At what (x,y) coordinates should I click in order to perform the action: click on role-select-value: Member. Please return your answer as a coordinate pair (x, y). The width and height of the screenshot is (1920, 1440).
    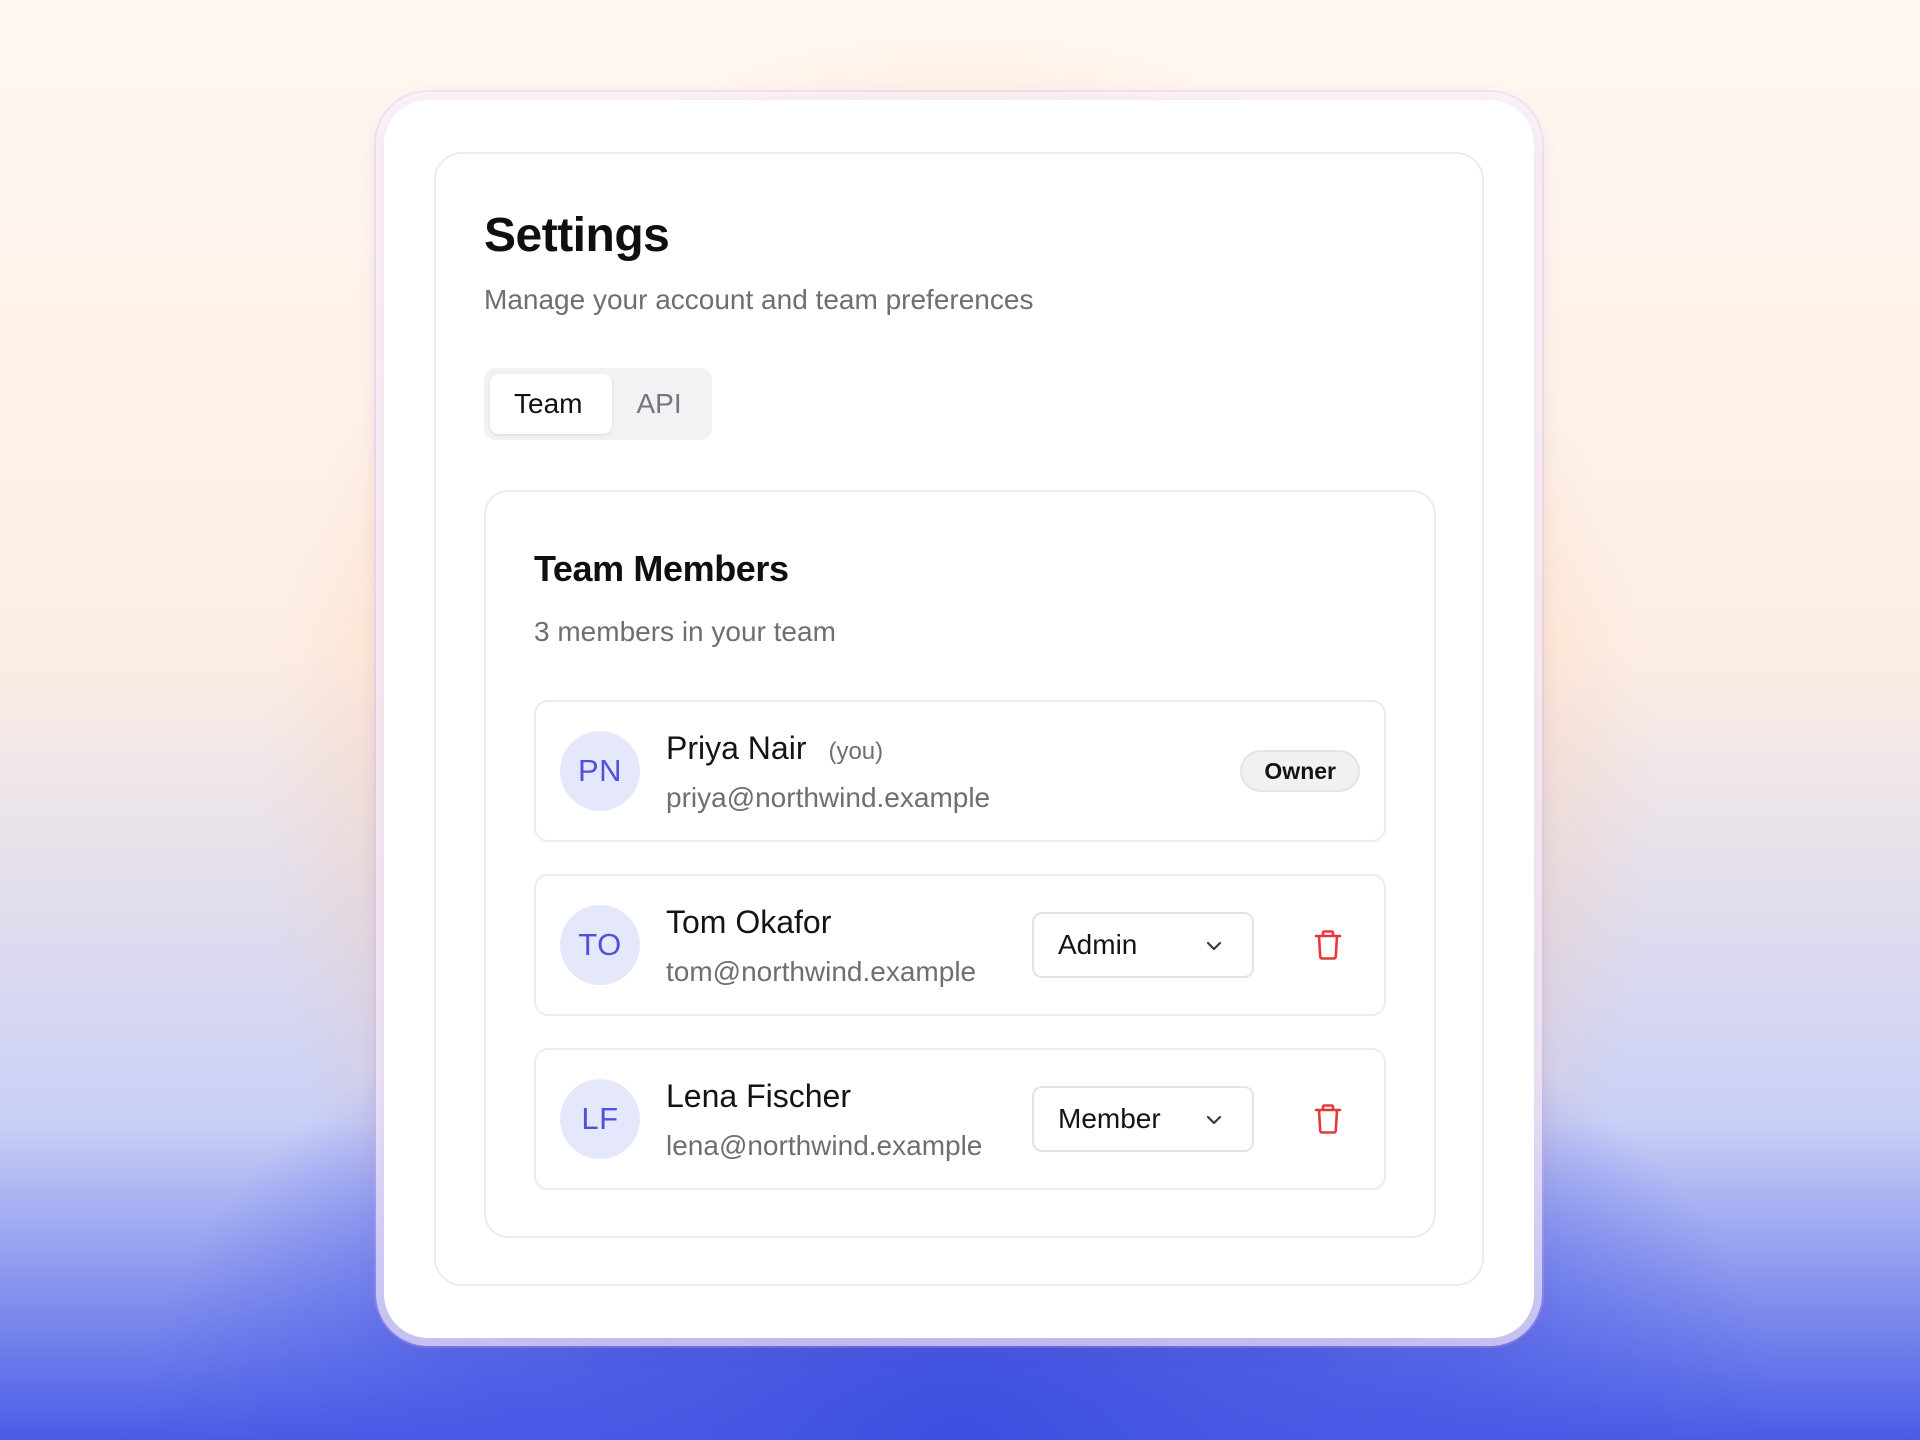
    Looking at the image, I should click on (1109, 1118).